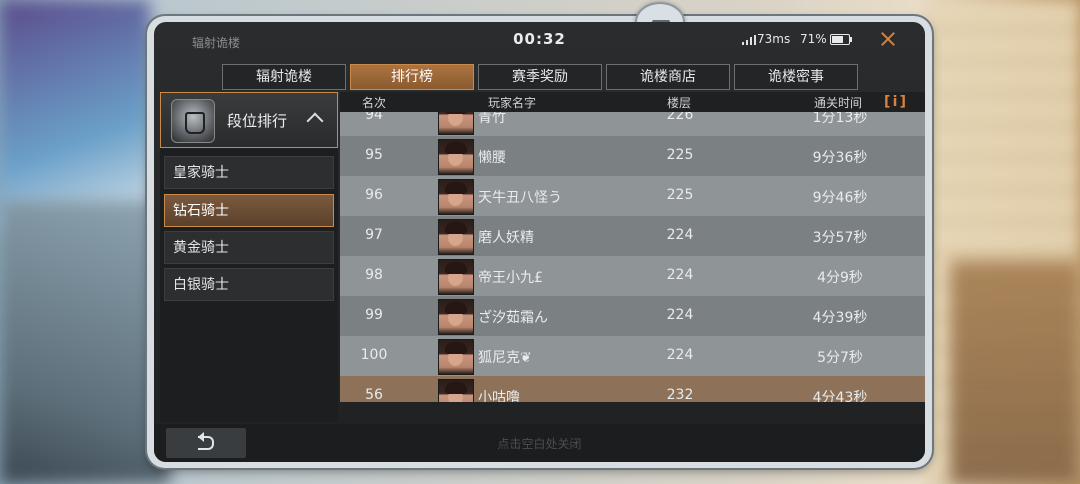  Describe the element at coordinates (374, 394) in the screenshot. I see `rank-cell: 56` at that location.